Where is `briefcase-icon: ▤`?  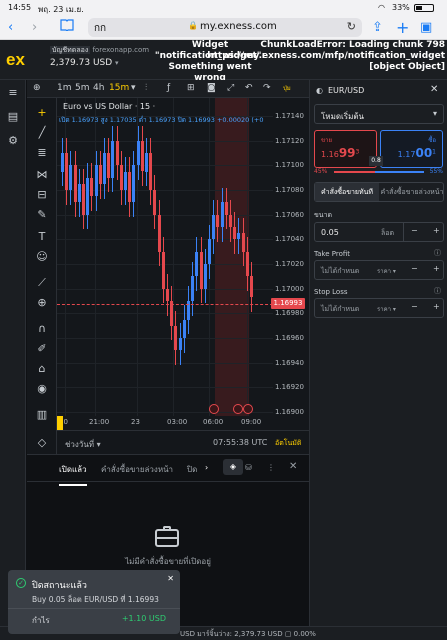
briefcase-icon: ▤ is located at coordinates (13, 117).